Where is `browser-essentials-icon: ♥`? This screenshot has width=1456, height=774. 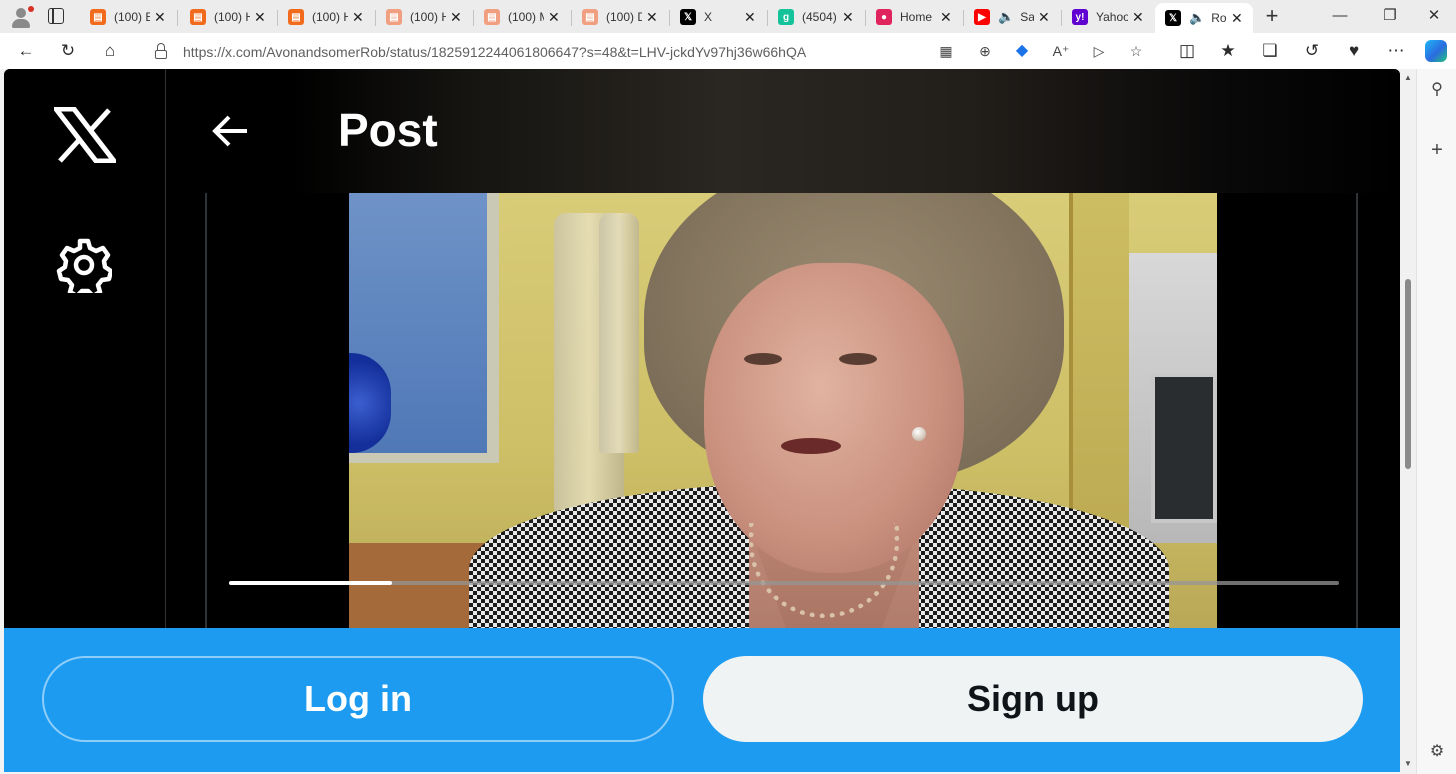
browser-essentials-icon: ♥ is located at coordinates (1354, 51).